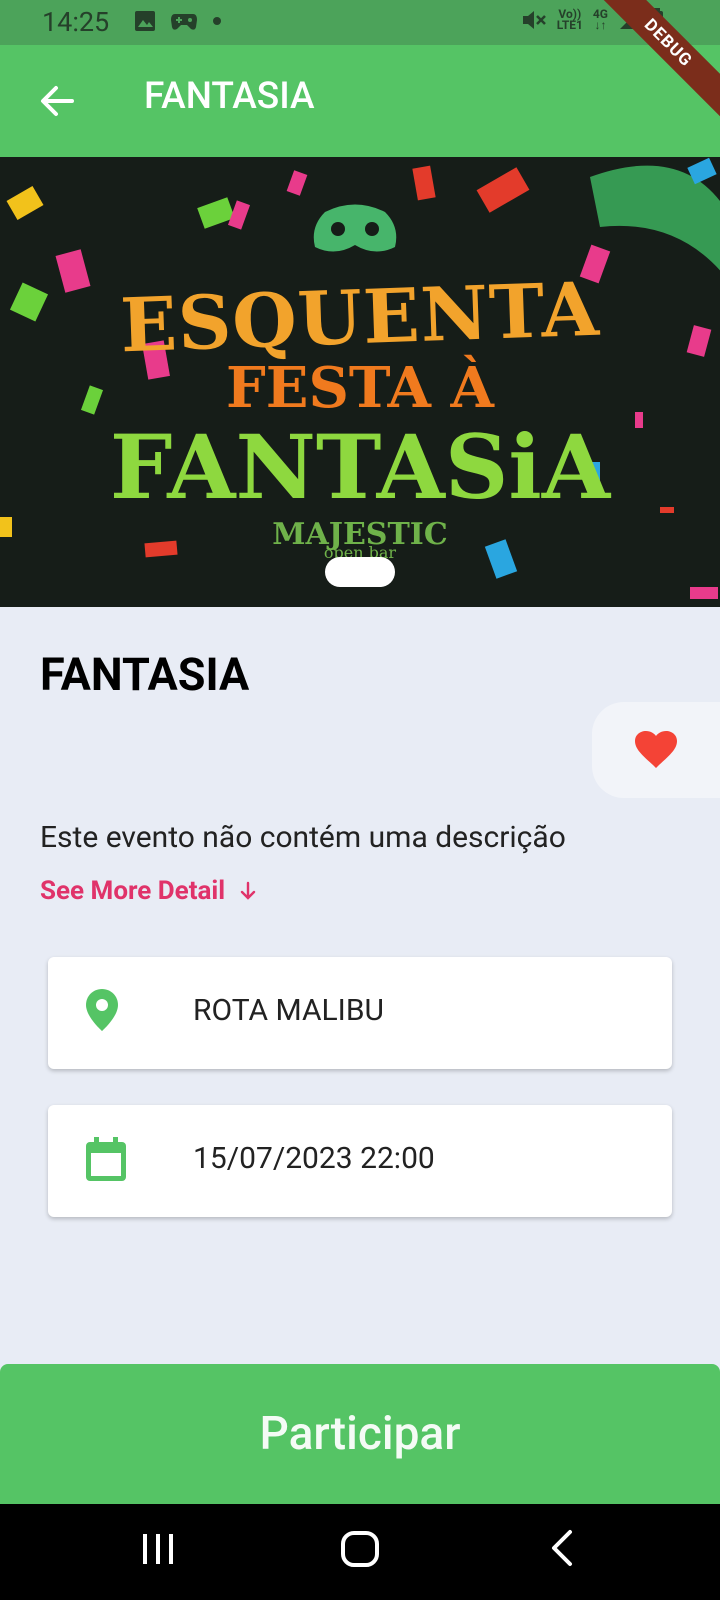  What do you see at coordinates (360, 572) in the screenshot?
I see `carousel-indicator` at bounding box center [360, 572].